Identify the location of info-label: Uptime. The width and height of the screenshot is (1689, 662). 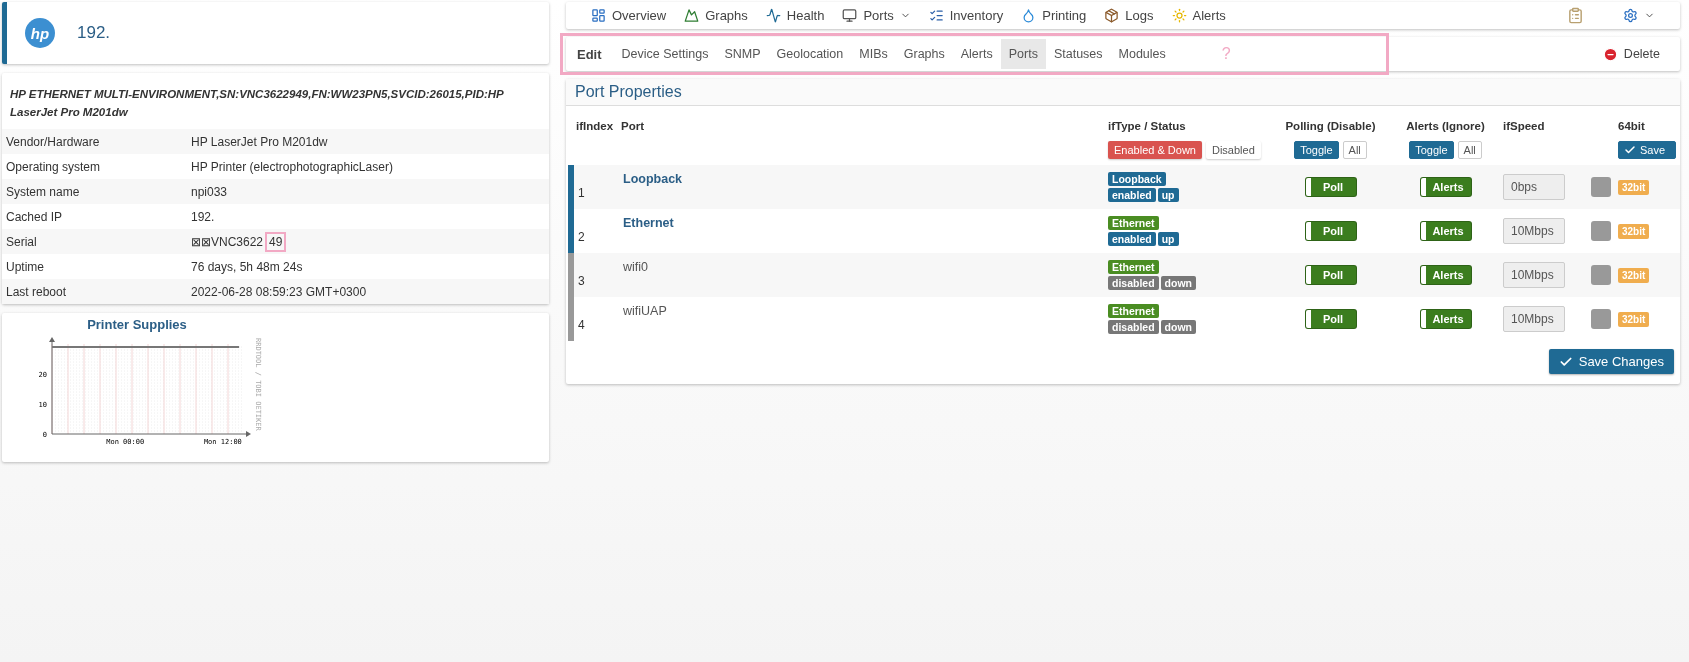
(25, 266).